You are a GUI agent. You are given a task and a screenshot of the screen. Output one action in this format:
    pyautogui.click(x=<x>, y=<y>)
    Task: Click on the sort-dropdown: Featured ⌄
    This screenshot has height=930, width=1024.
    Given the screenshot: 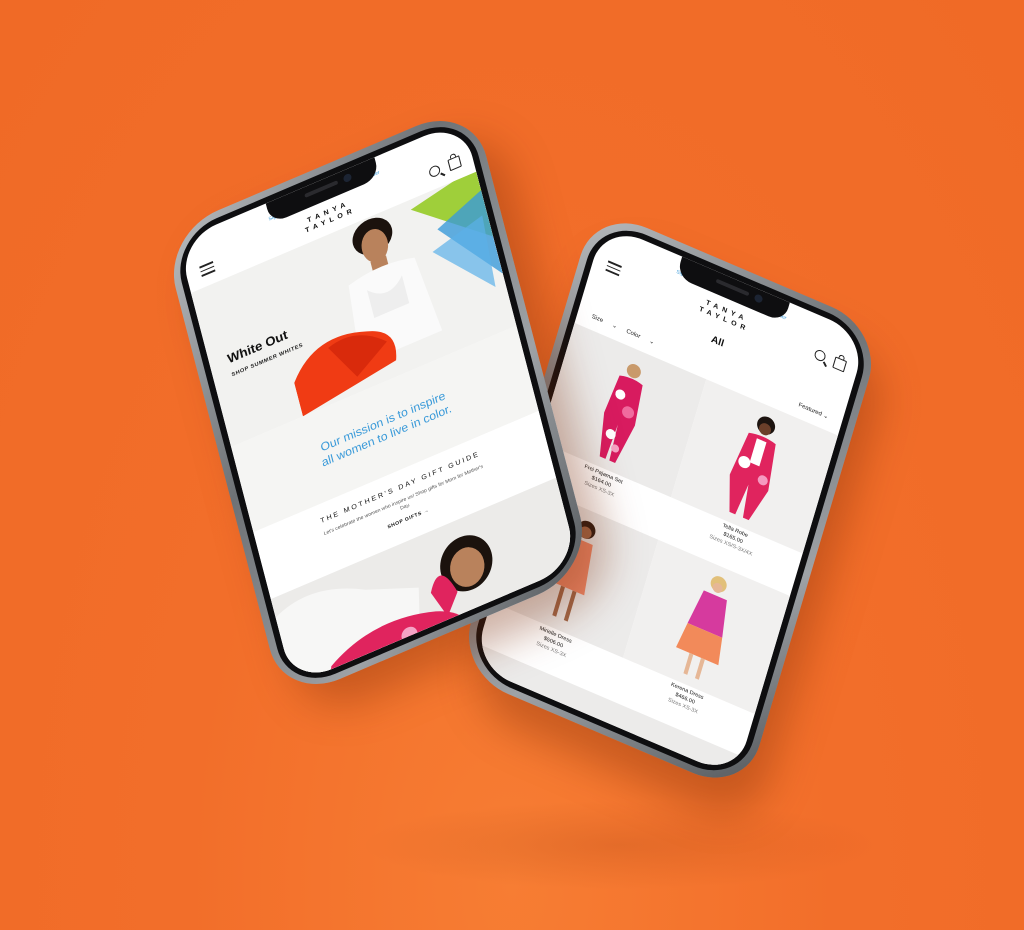 What is the action you would take?
    pyautogui.click(x=813, y=410)
    